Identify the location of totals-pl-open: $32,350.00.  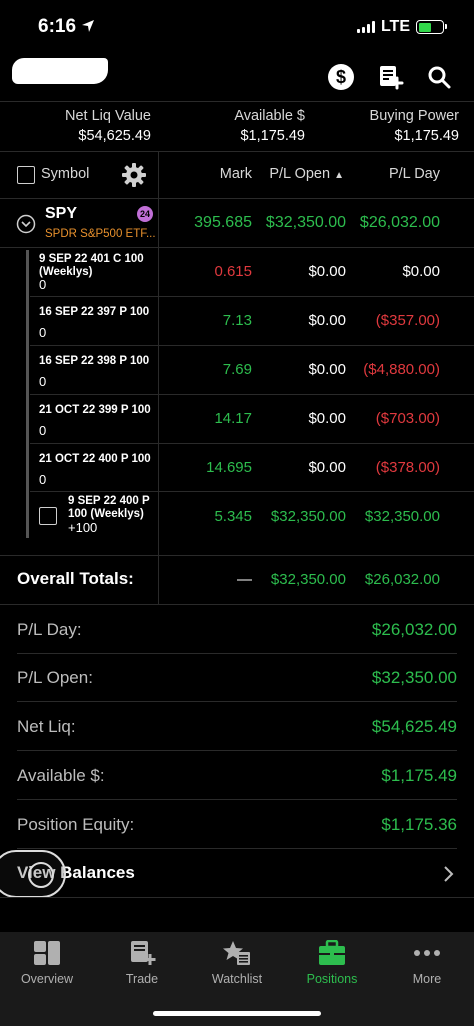
(308, 579).